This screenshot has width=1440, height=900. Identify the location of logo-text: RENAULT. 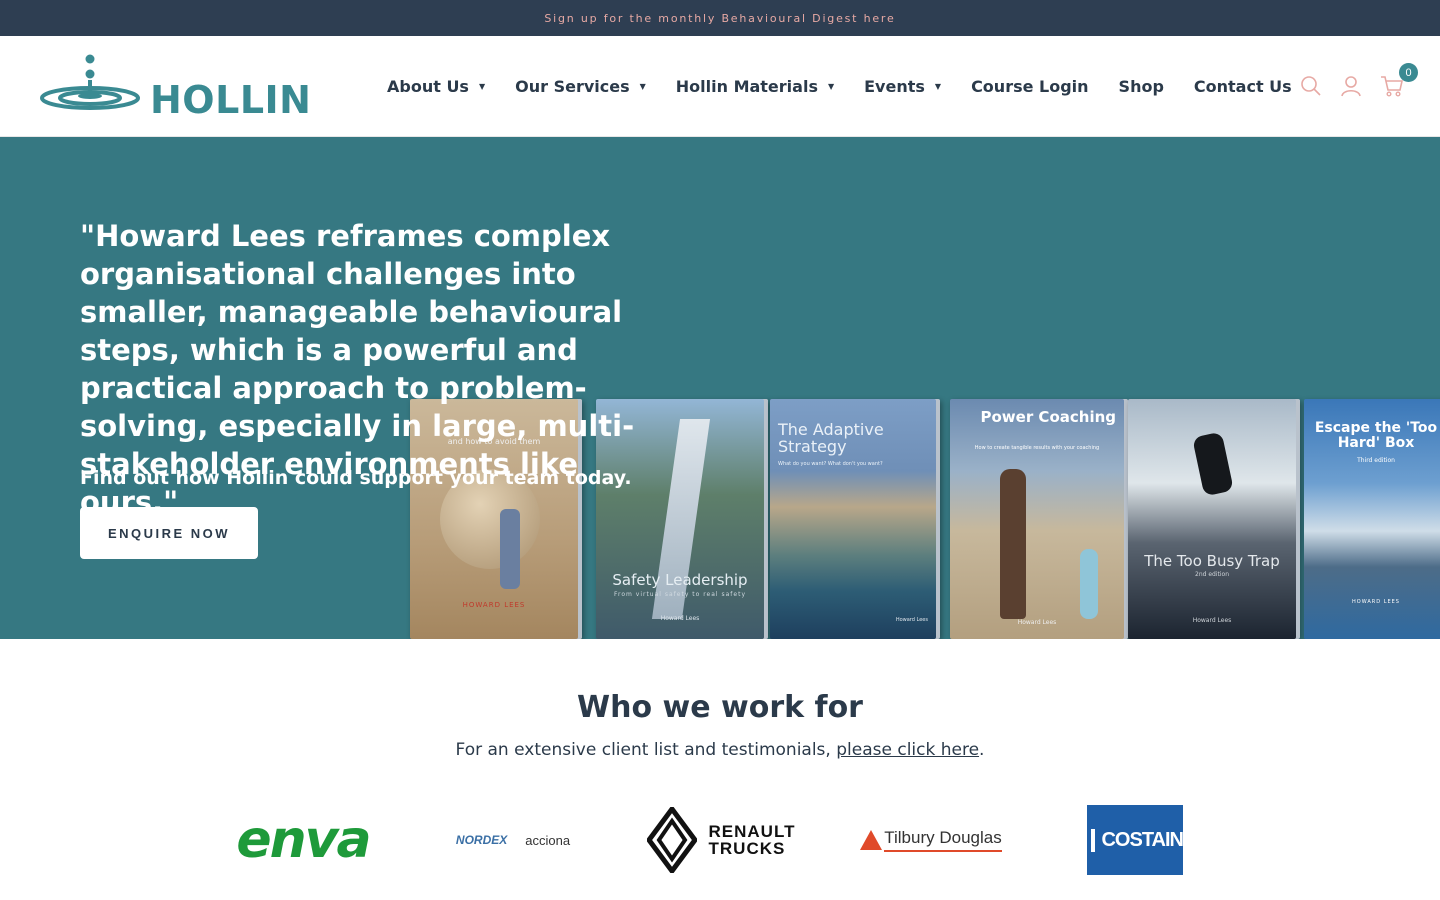
(752, 831).